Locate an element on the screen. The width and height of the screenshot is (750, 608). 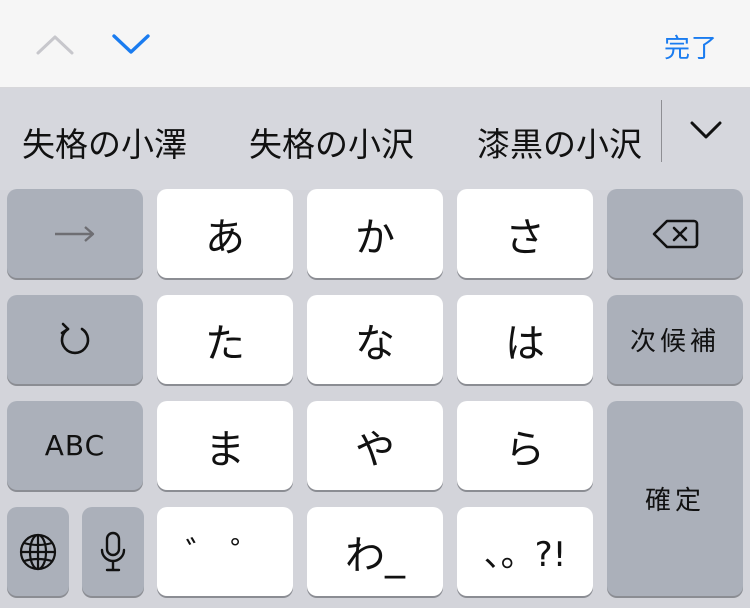
globe-icon is located at coordinates (38, 551).